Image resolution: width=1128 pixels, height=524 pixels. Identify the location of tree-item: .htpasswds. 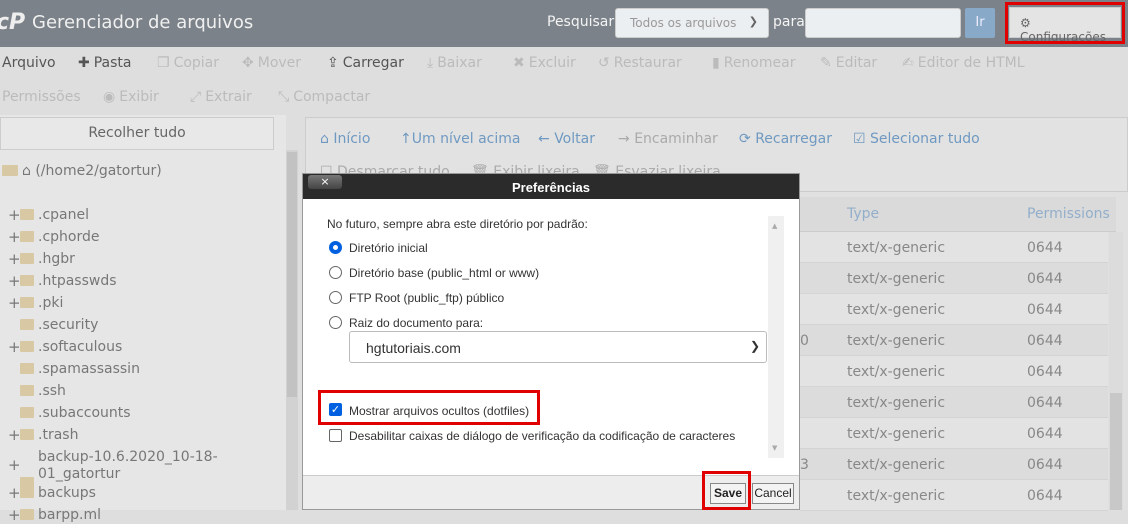
(68, 281).